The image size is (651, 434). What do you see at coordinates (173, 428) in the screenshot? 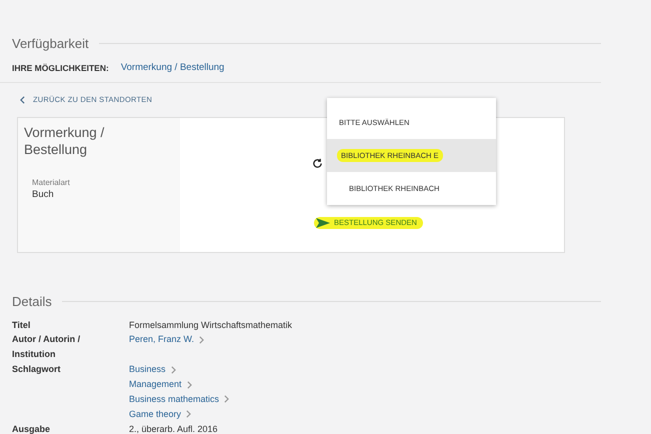
I see `detail-value: 2., überarb. Aufl. 2016` at bounding box center [173, 428].